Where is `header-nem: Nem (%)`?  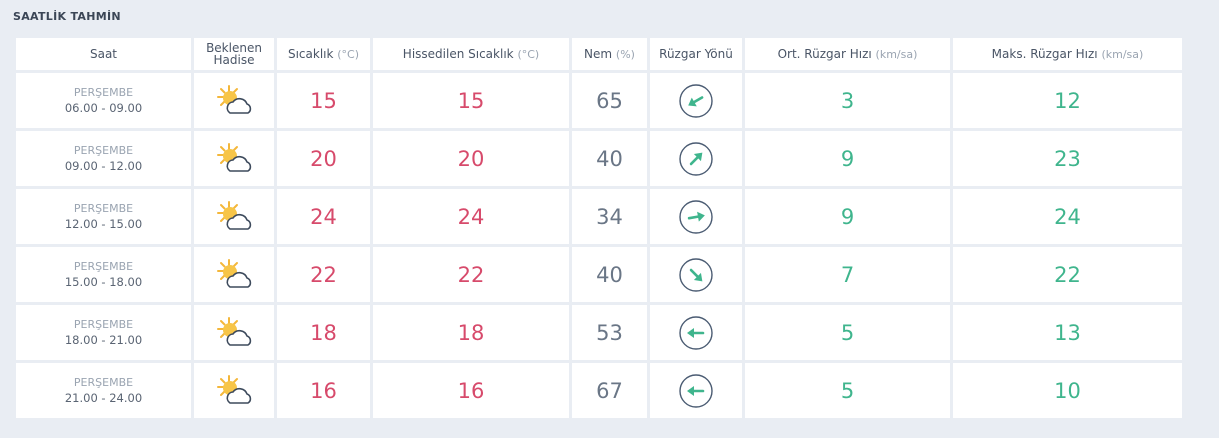
header-nem: Nem (%) is located at coordinates (609, 54).